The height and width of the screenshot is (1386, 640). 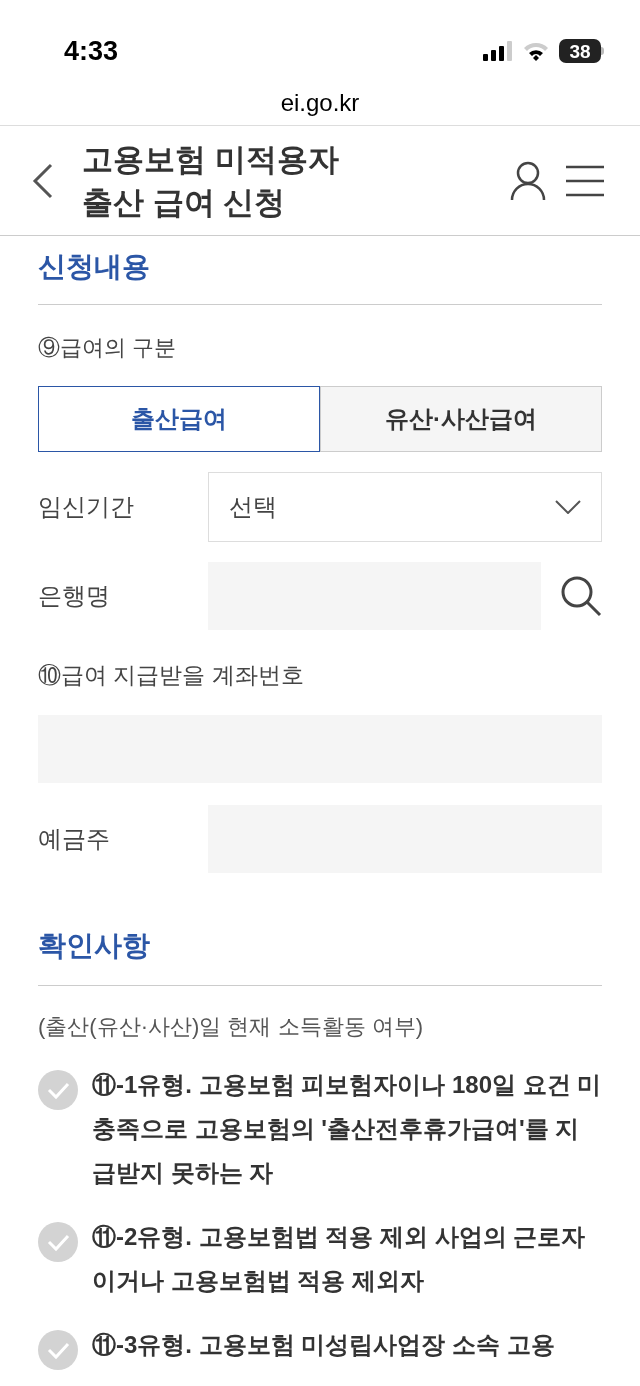 I want to click on back-icon, so click(x=43, y=180).